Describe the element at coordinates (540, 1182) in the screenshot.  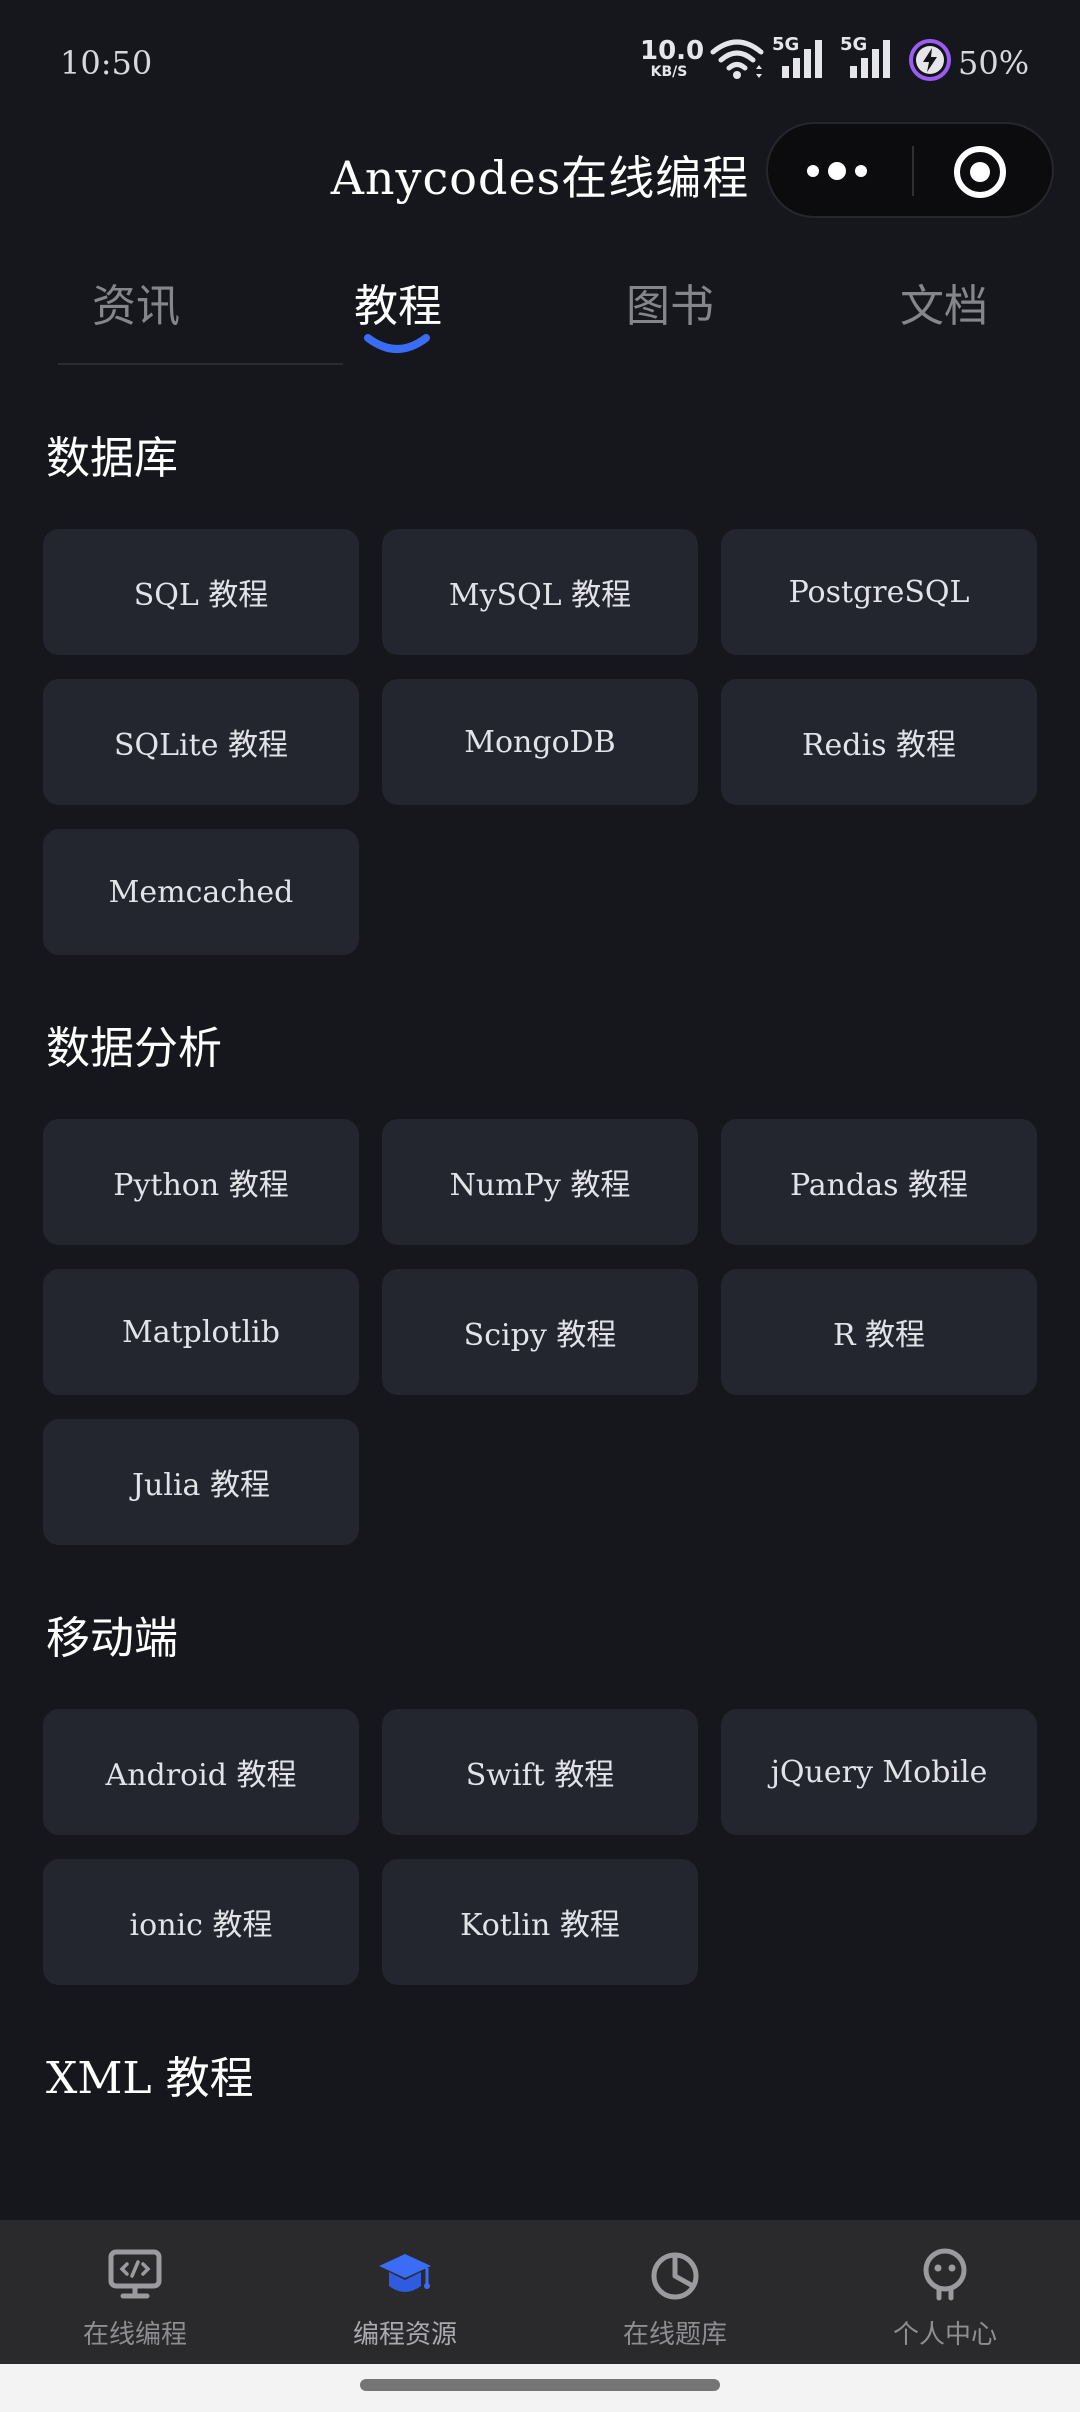
I see `tutorial-card: NumPy 教程` at that location.